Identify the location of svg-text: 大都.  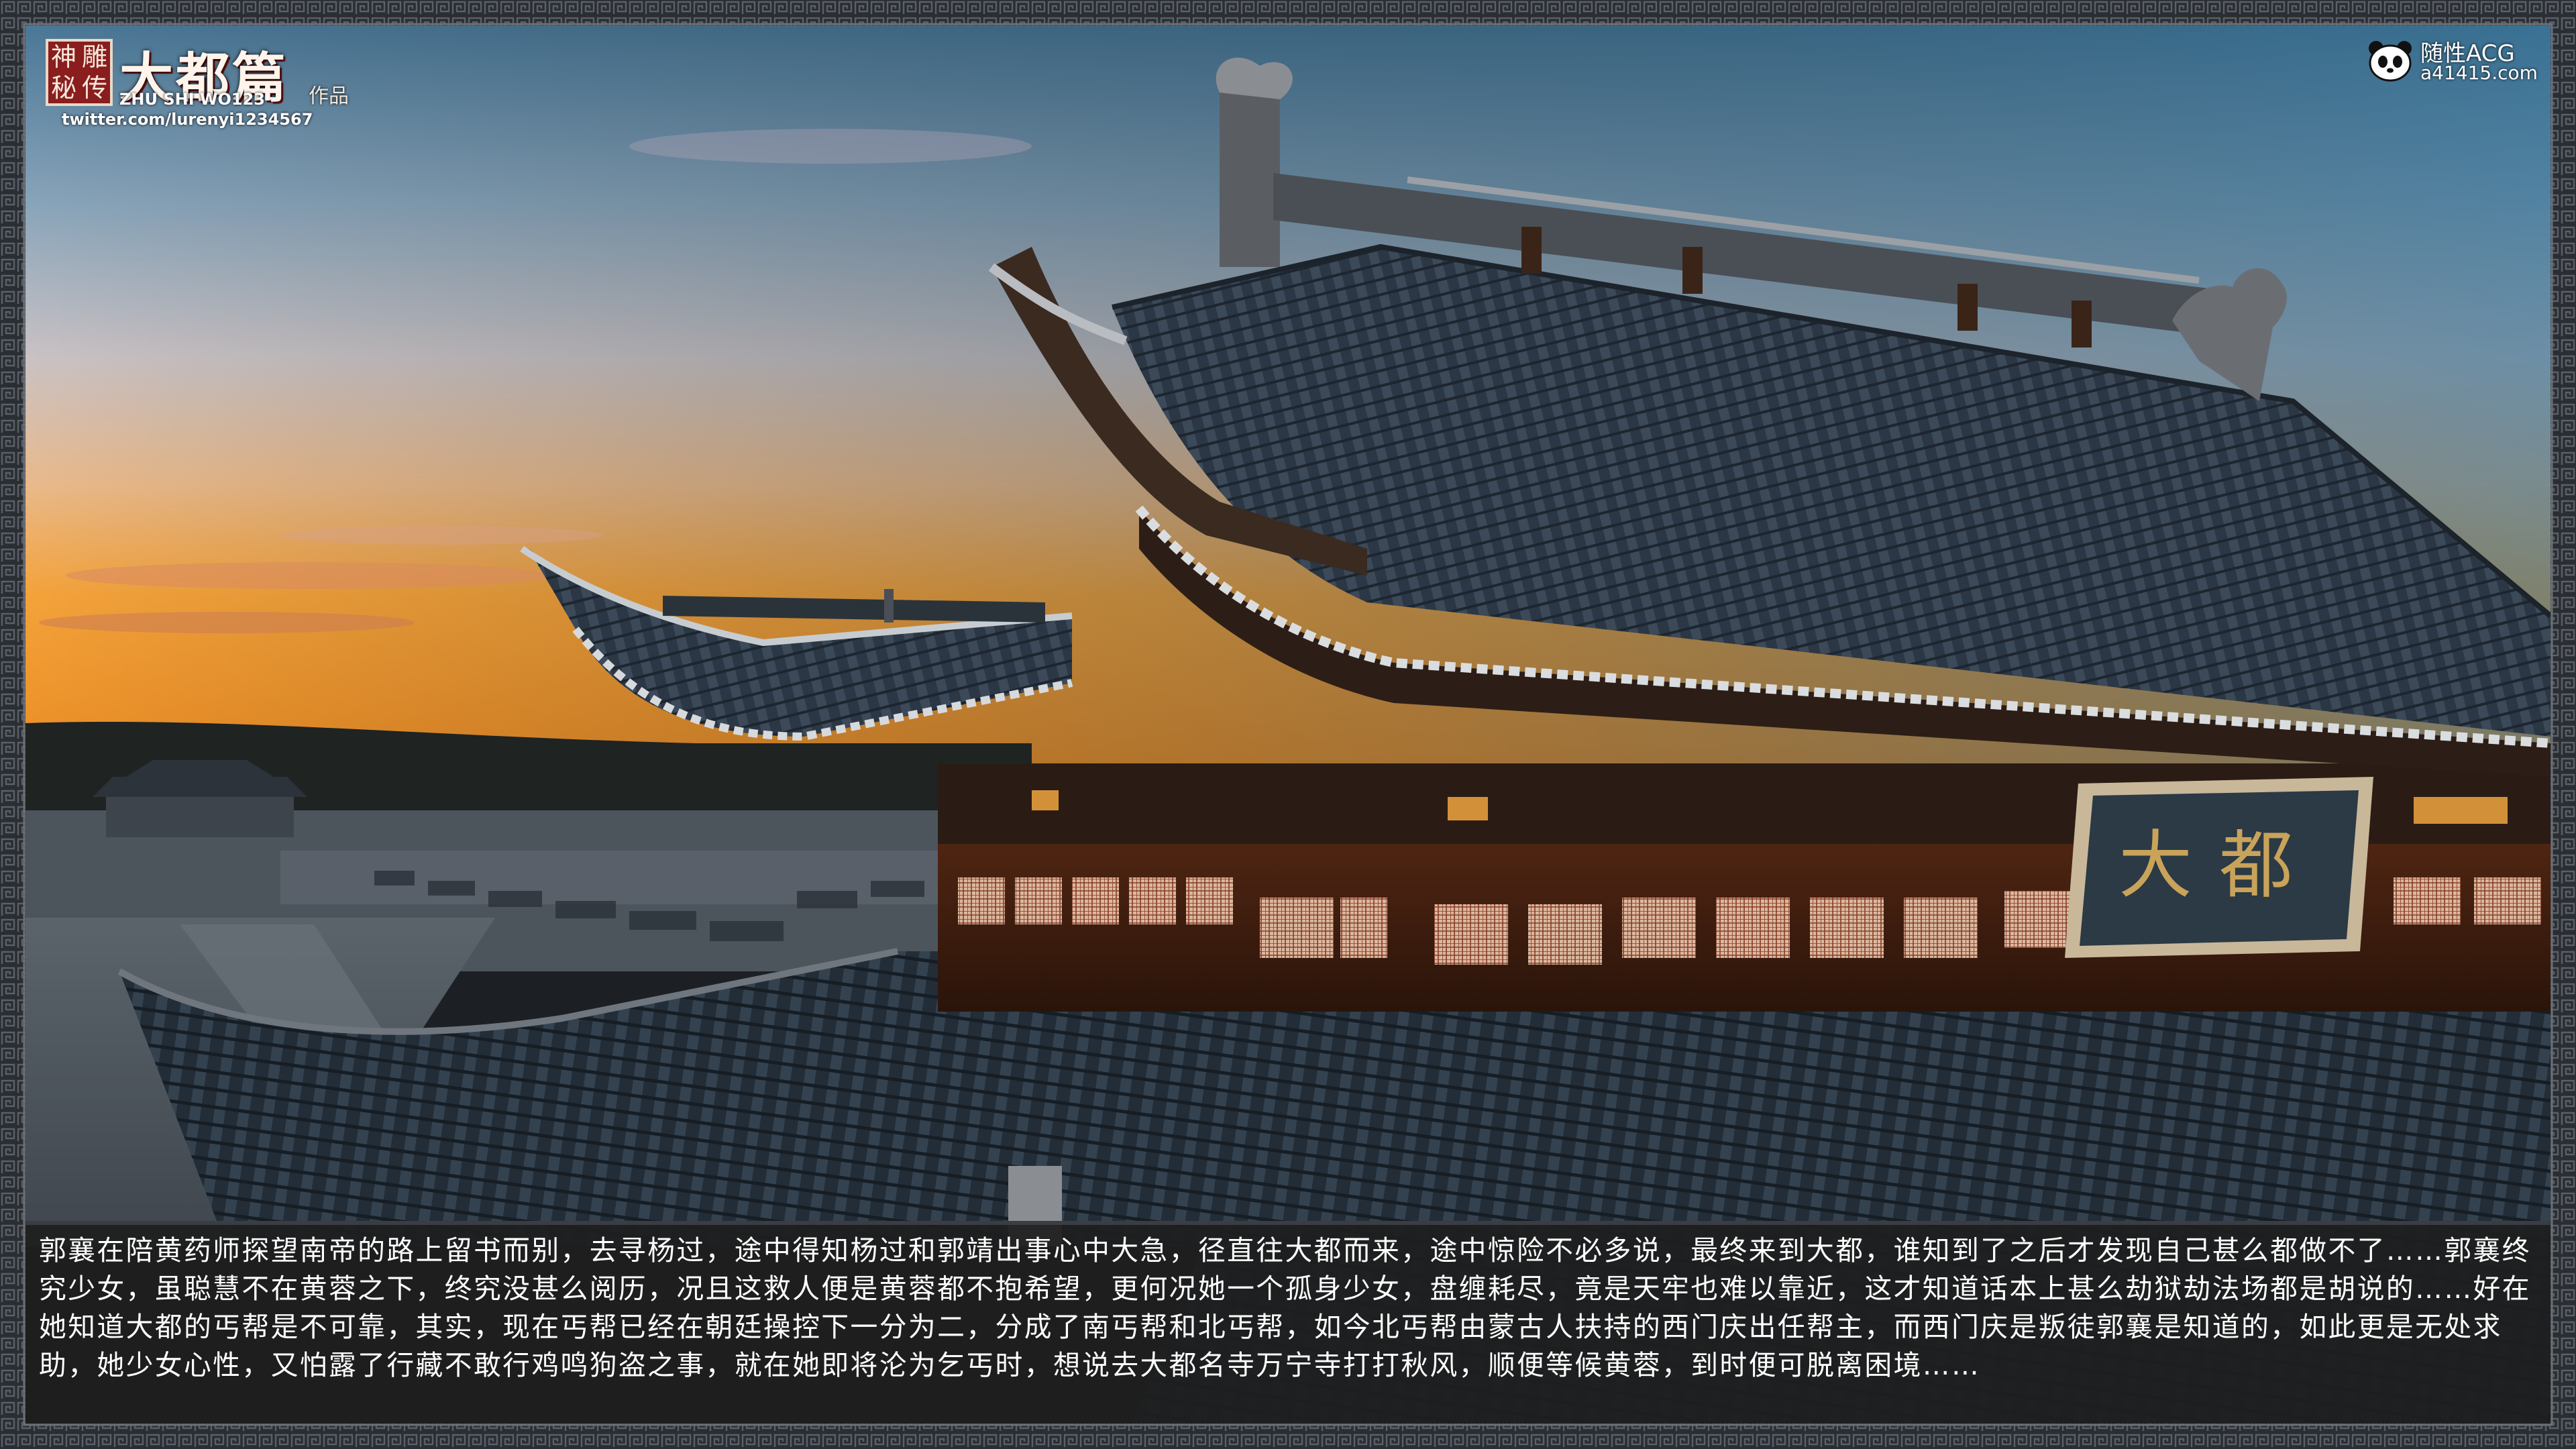
(2219, 865).